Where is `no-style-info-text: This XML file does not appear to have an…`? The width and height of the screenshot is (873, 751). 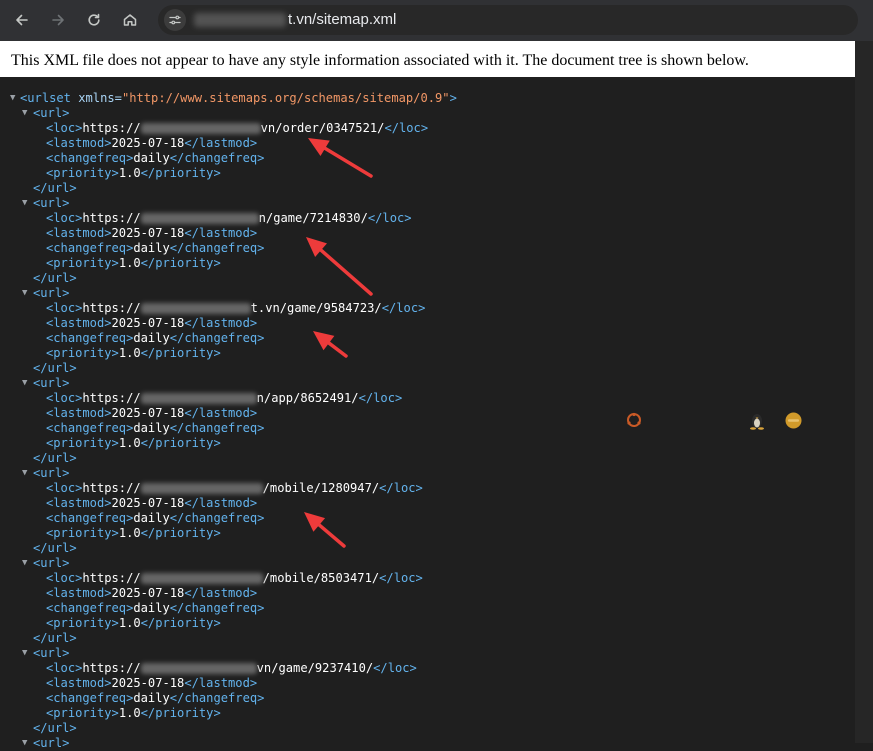
no-style-info-text: This XML file does not appear to have an… is located at coordinates (380, 60).